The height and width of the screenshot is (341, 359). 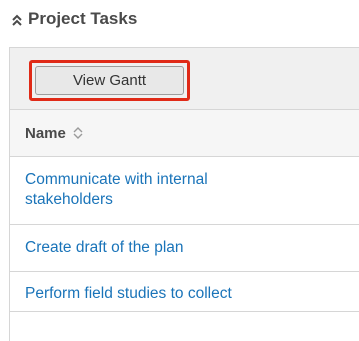 What do you see at coordinates (184, 133) in the screenshot?
I see `column-header-name: Name` at bounding box center [184, 133].